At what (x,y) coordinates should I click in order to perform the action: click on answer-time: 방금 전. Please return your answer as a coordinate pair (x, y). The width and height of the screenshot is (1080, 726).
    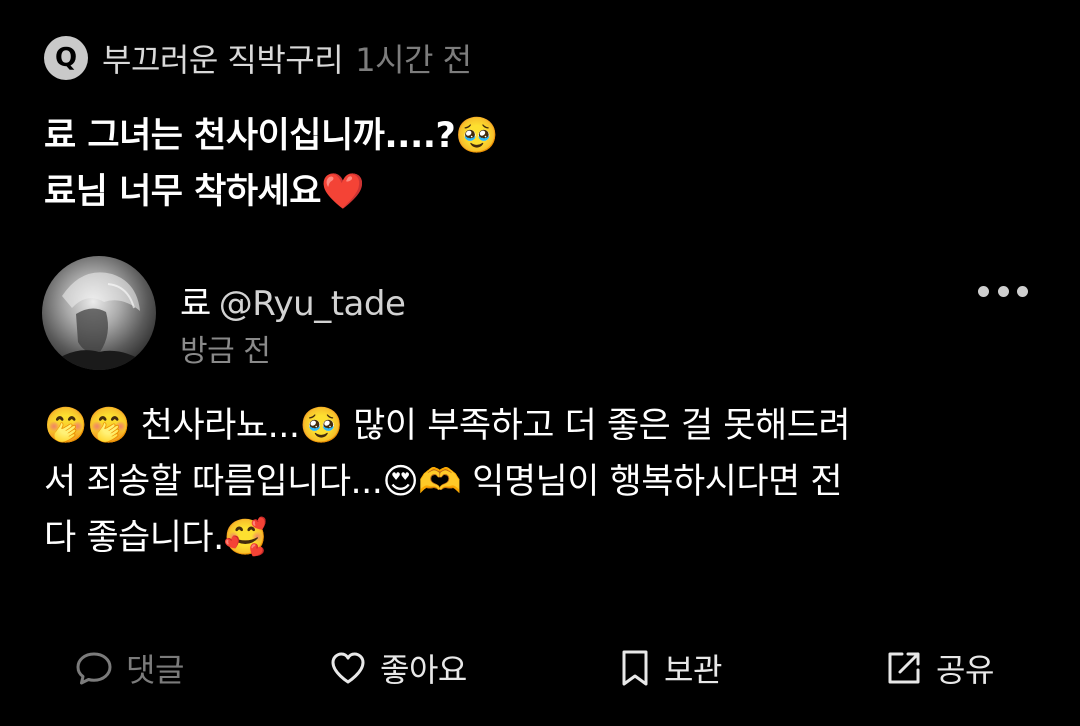
    Looking at the image, I should click on (225, 351).